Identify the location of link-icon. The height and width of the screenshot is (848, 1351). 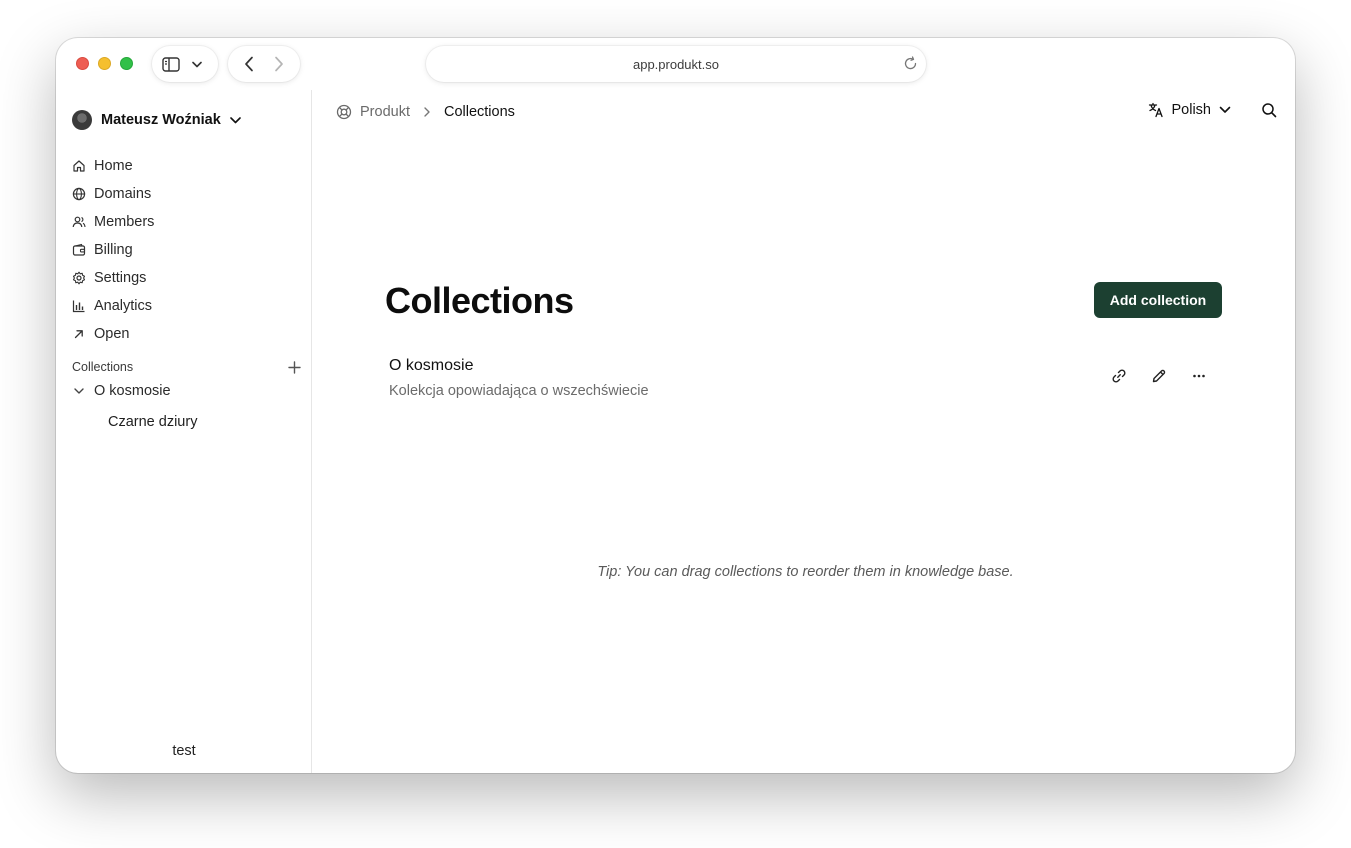
(1119, 376).